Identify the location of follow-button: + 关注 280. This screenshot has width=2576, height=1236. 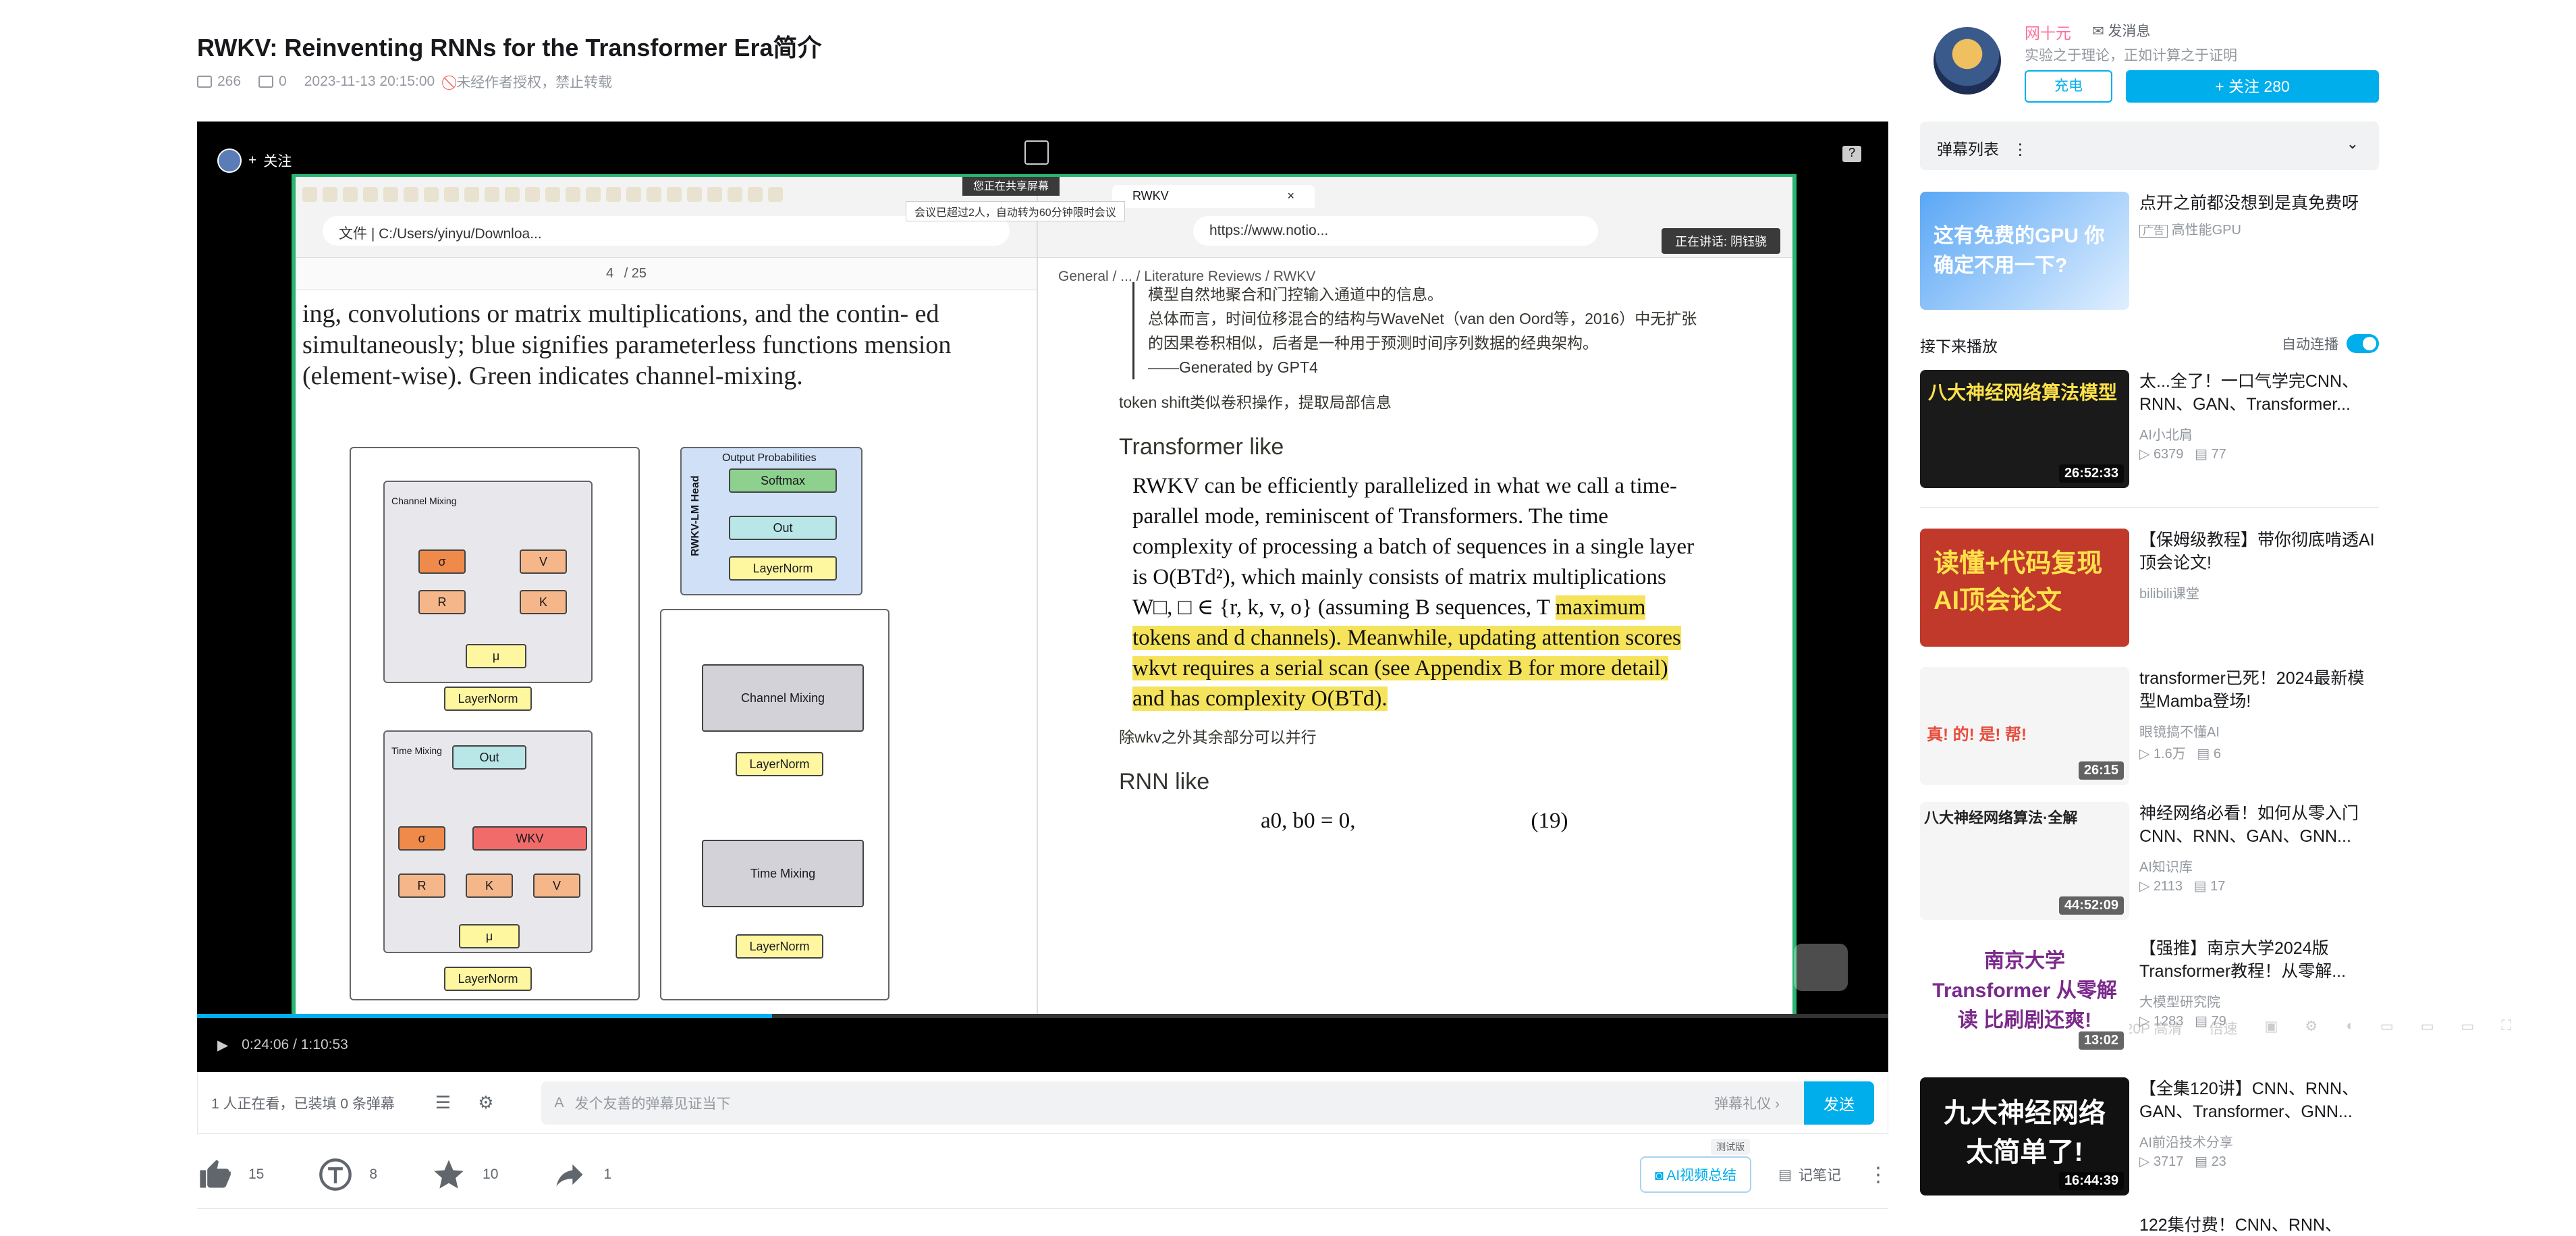
(2252, 86).